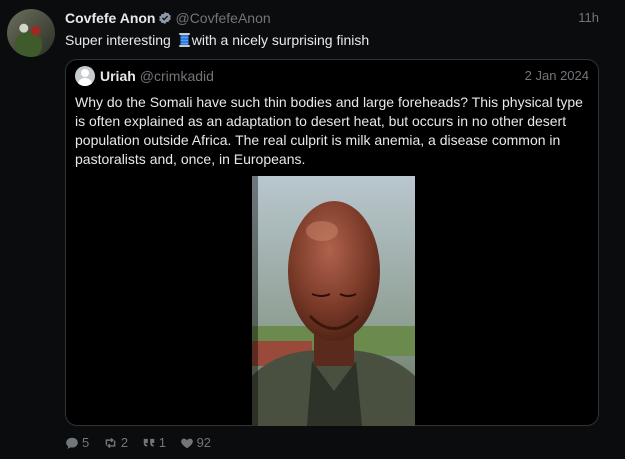 This screenshot has height=459, width=625. Describe the element at coordinates (222, 18) in the screenshot. I see `author-handle: @CovfefeAnon` at that location.